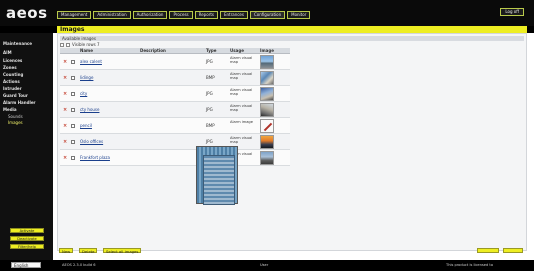 The image size is (534, 271). Describe the element at coordinates (512, 12) in the screenshot. I see `logout-button: Log off` at that location.